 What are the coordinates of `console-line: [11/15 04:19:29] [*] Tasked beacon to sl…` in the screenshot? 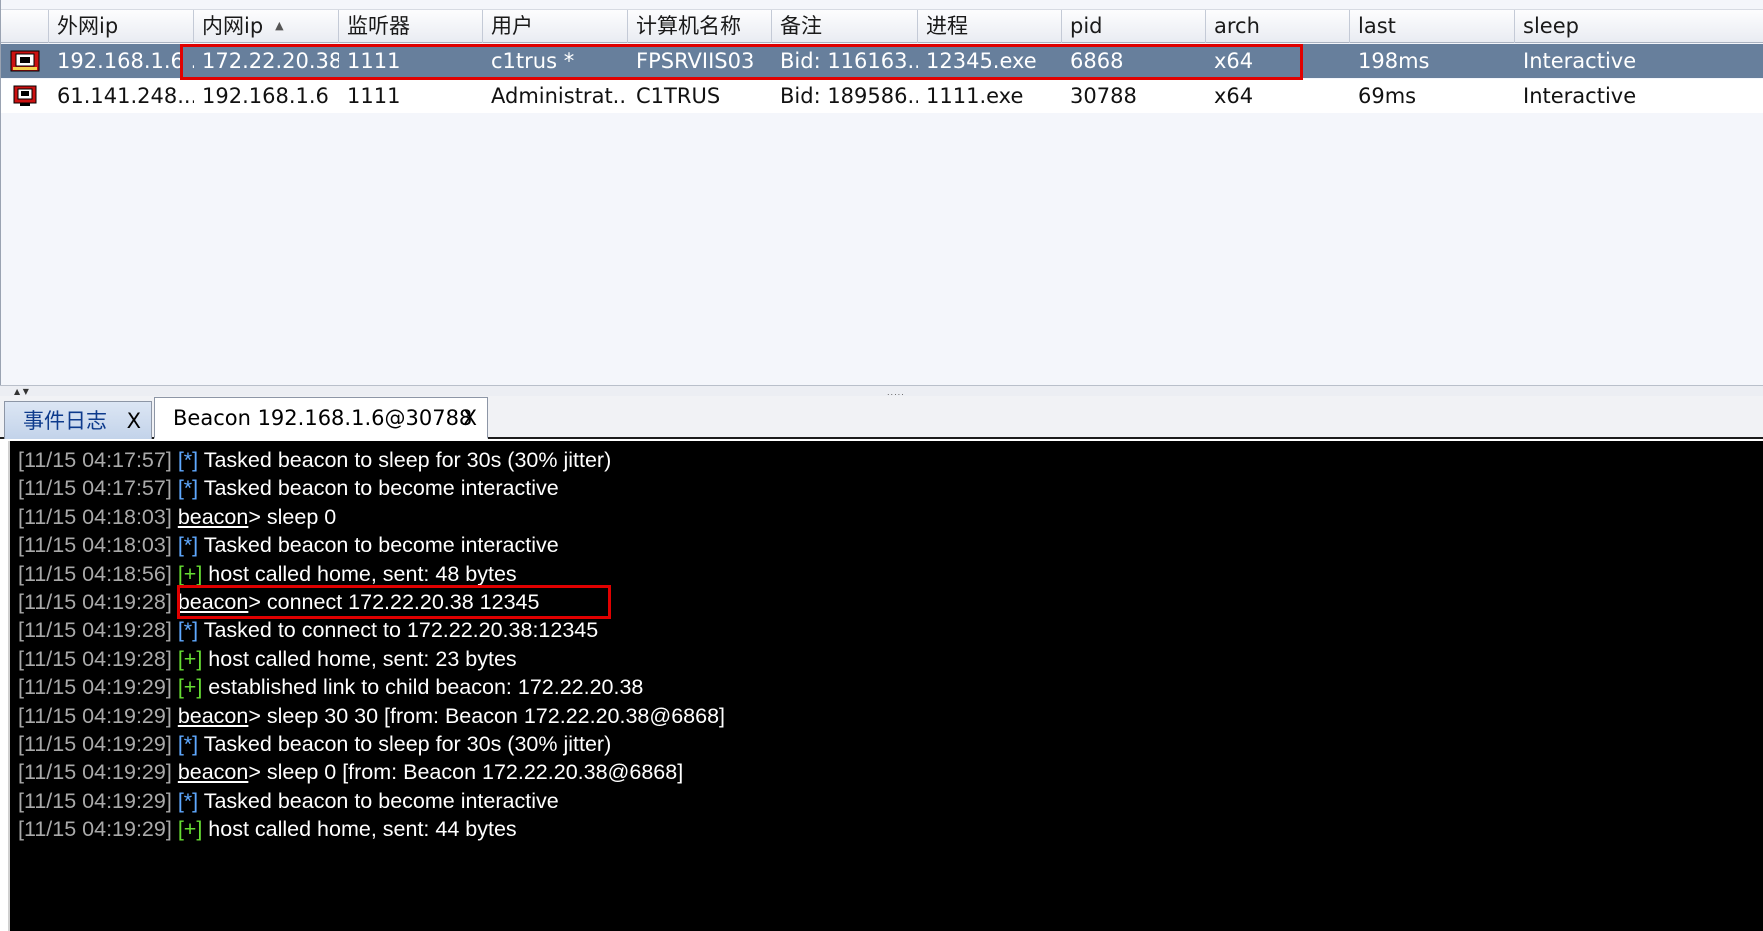 It's located at (886, 744).